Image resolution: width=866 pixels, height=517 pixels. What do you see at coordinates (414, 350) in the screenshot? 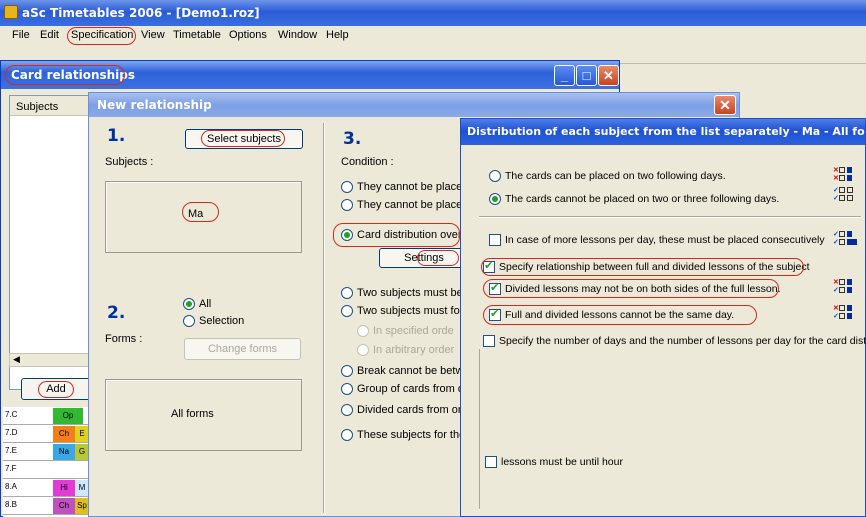
I see `order-arbitrary-label: In arbitrary order` at bounding box center [414, 350].